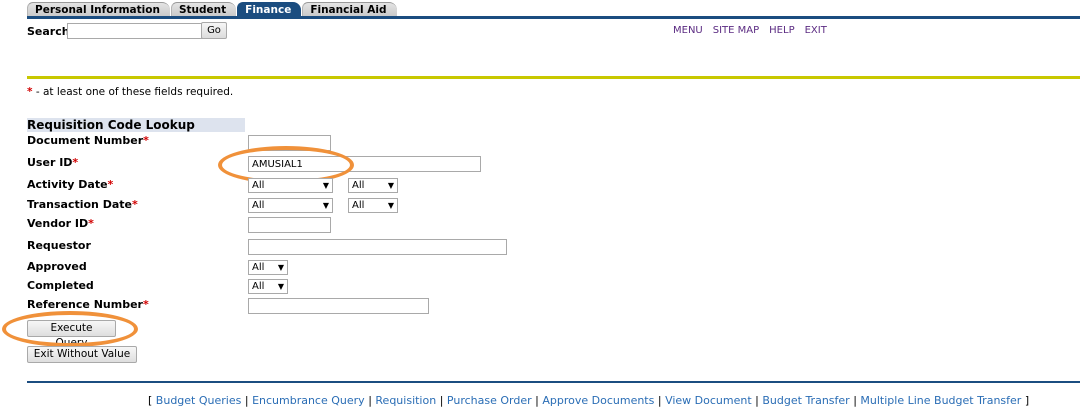  What do you see at coordinates (71, 334) in the screenshot?
I see `execute-query-button: Execute Query` at bounding box center [71, 334].